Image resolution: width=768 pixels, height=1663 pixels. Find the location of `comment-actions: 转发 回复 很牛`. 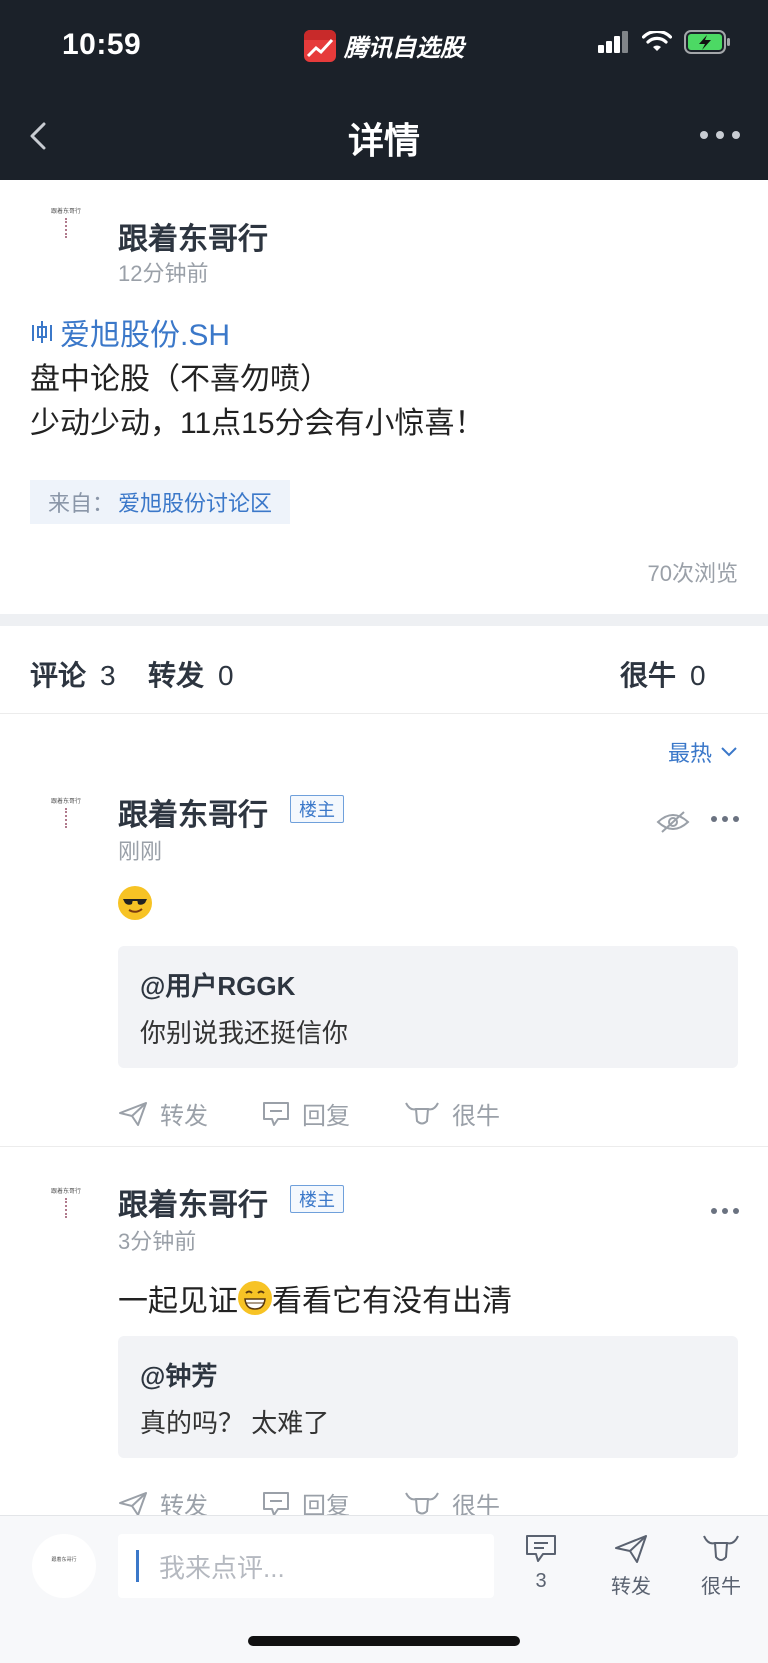

comment-actions: 转发 回复 很牛 is located at coordinates (309, 1113).